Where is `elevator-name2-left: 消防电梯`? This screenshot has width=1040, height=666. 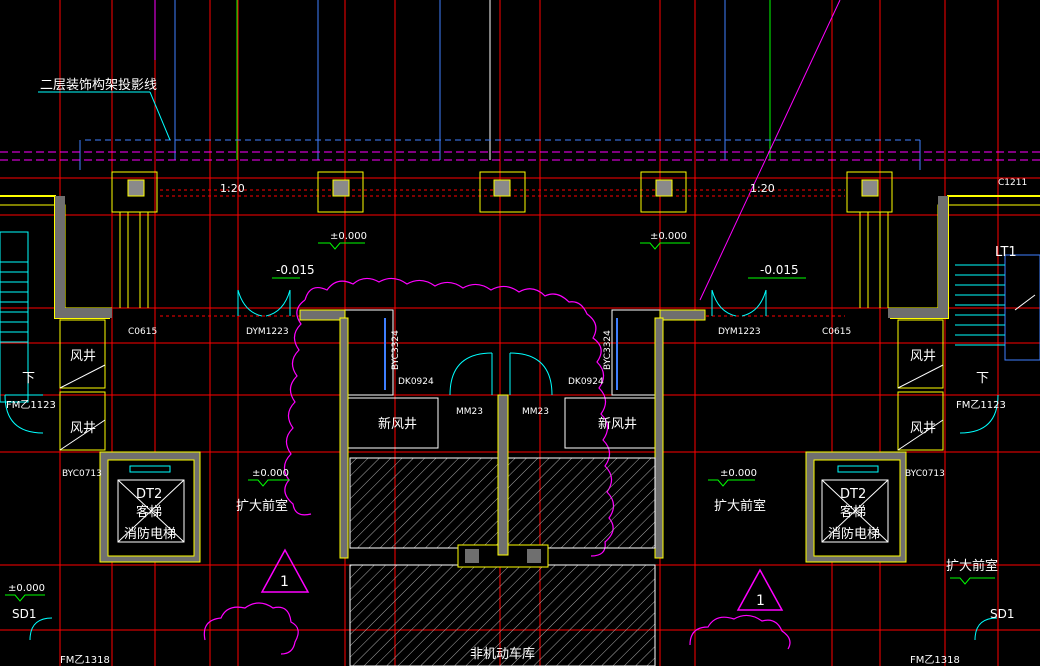
elevator-name2-left: 消防电梯 is located at coordinates (150, 534).